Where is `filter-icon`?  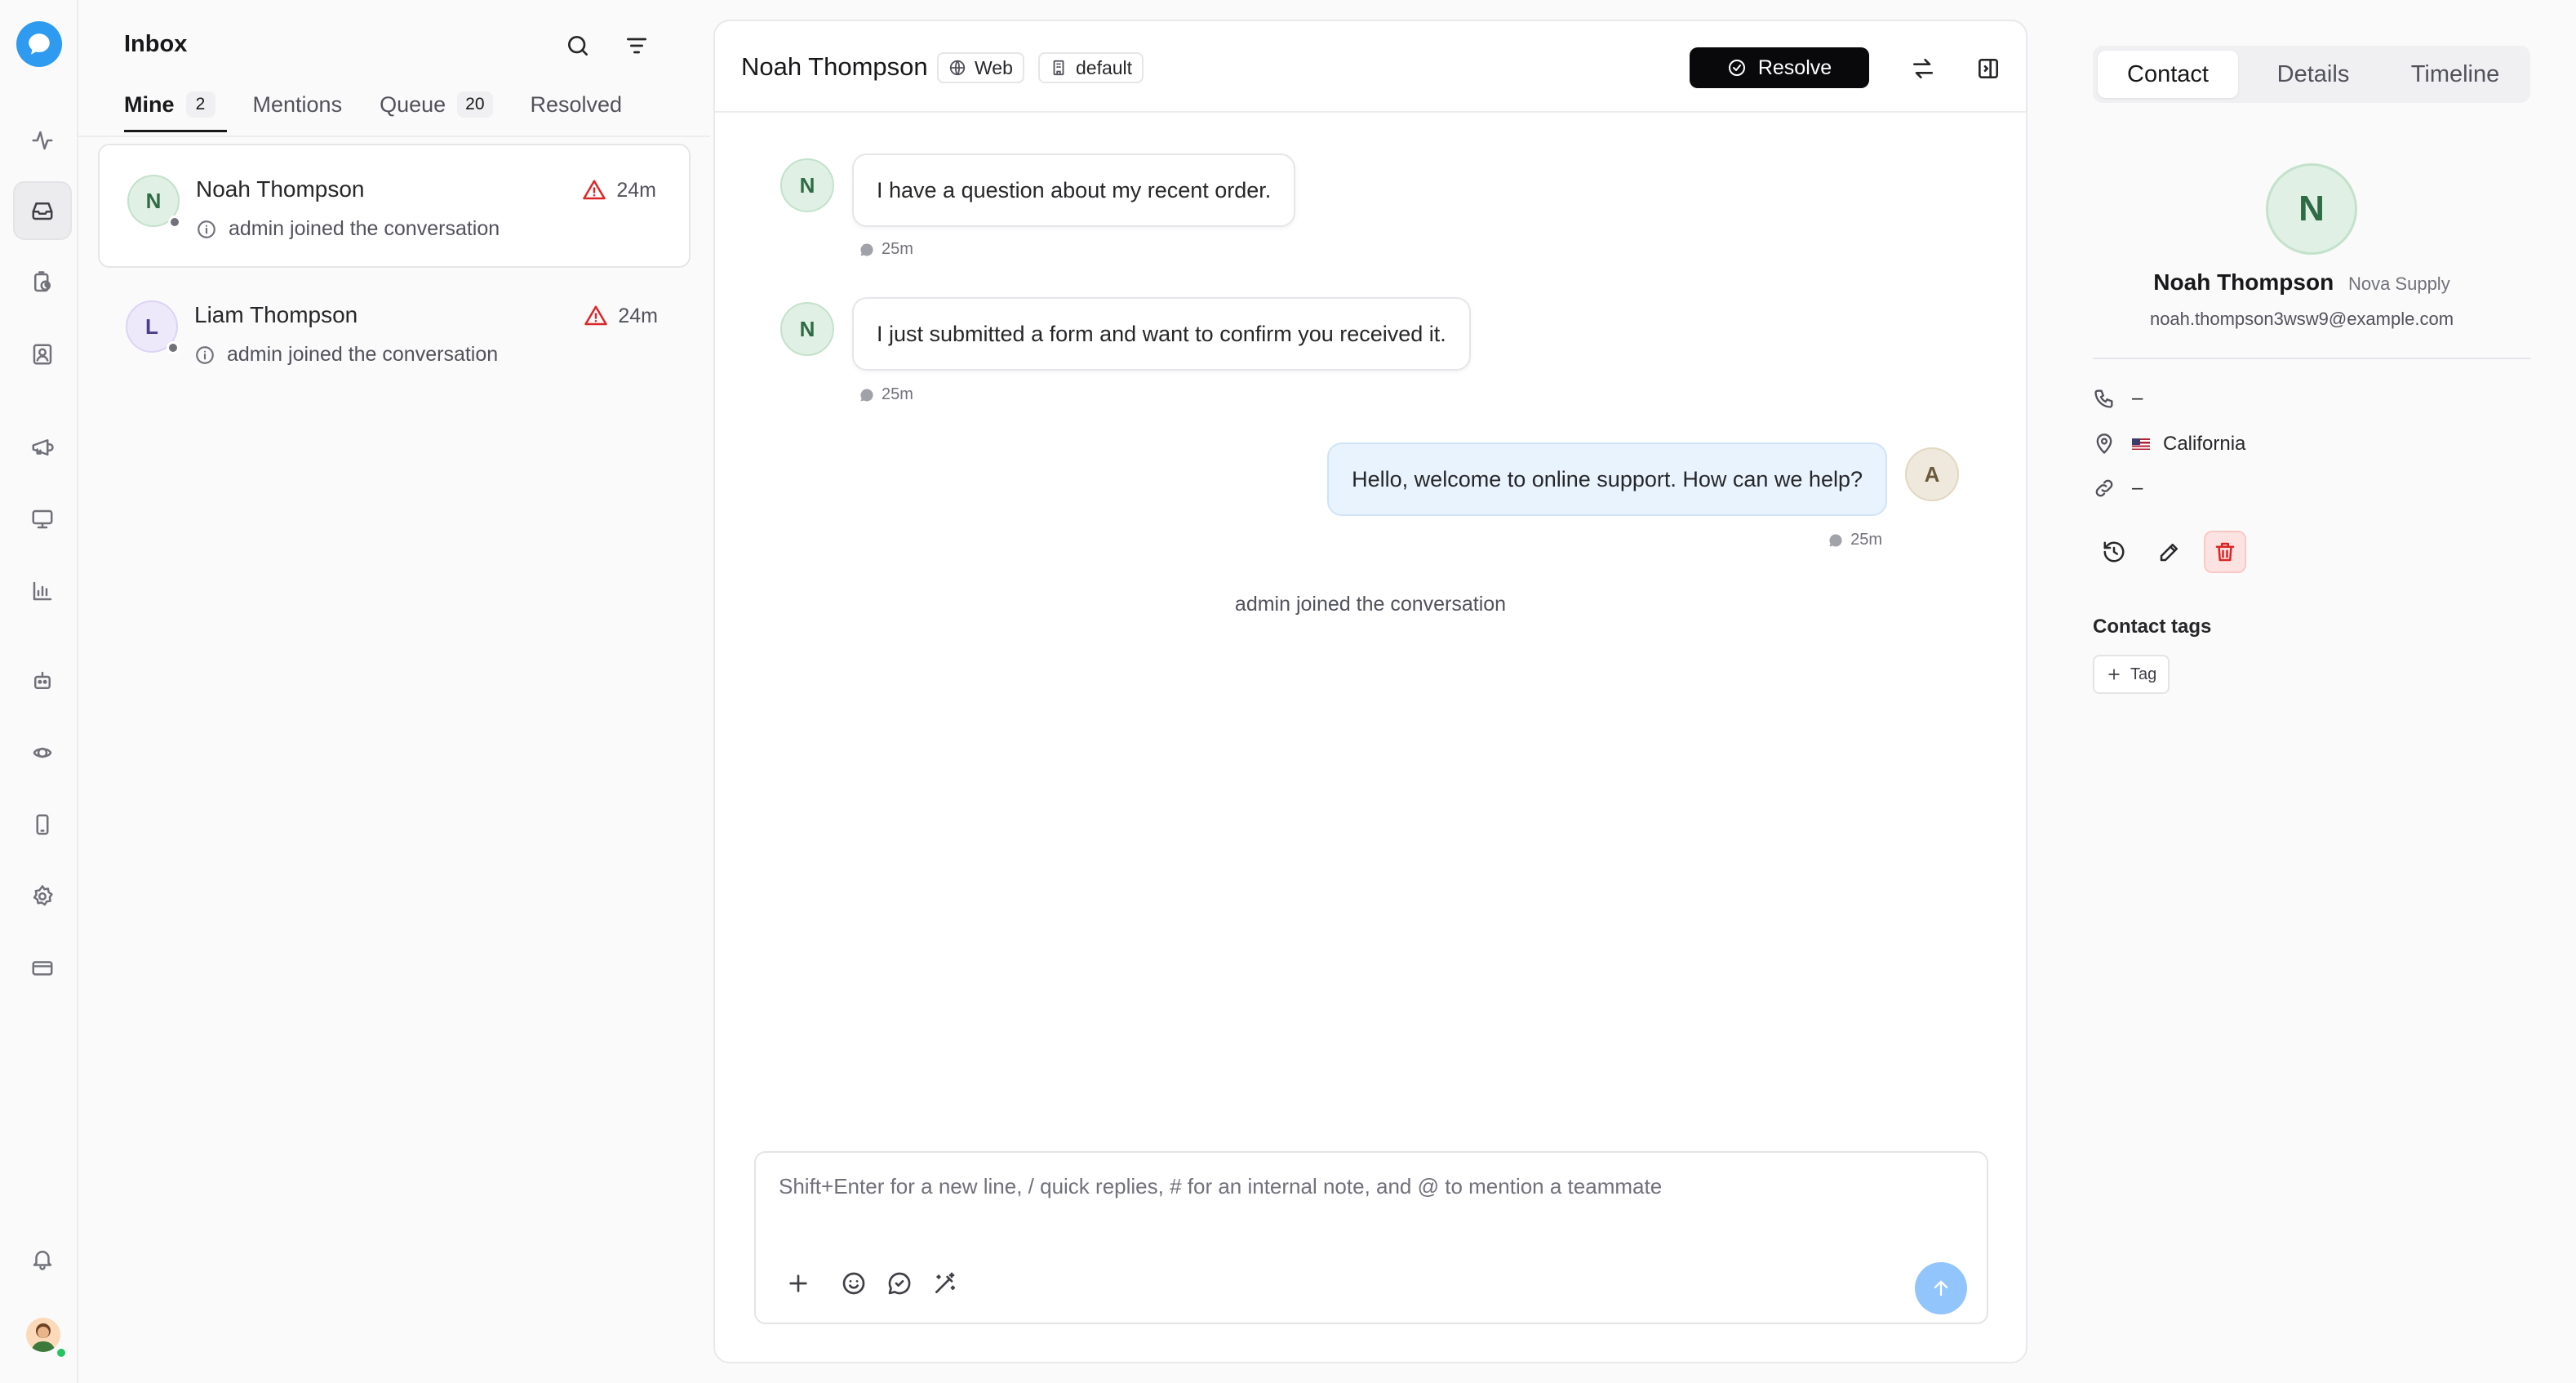 filter-icon is located at coordinates (636, 46).